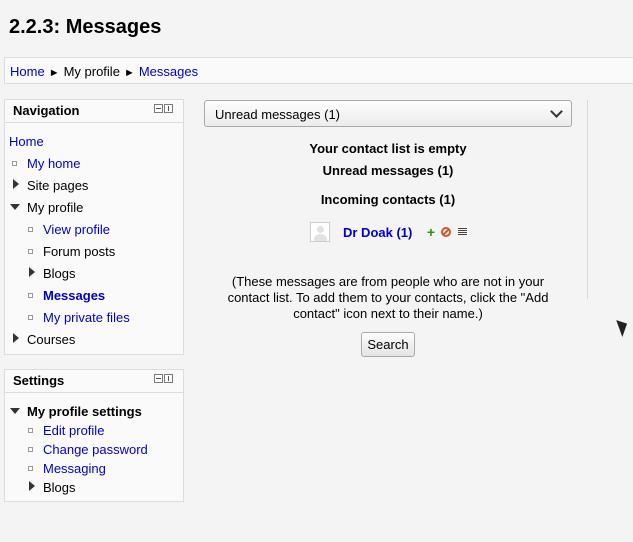 The height and width of the screenshot is (542, 633). I want to click on settings-block-header: Settings, so click(94, 381).